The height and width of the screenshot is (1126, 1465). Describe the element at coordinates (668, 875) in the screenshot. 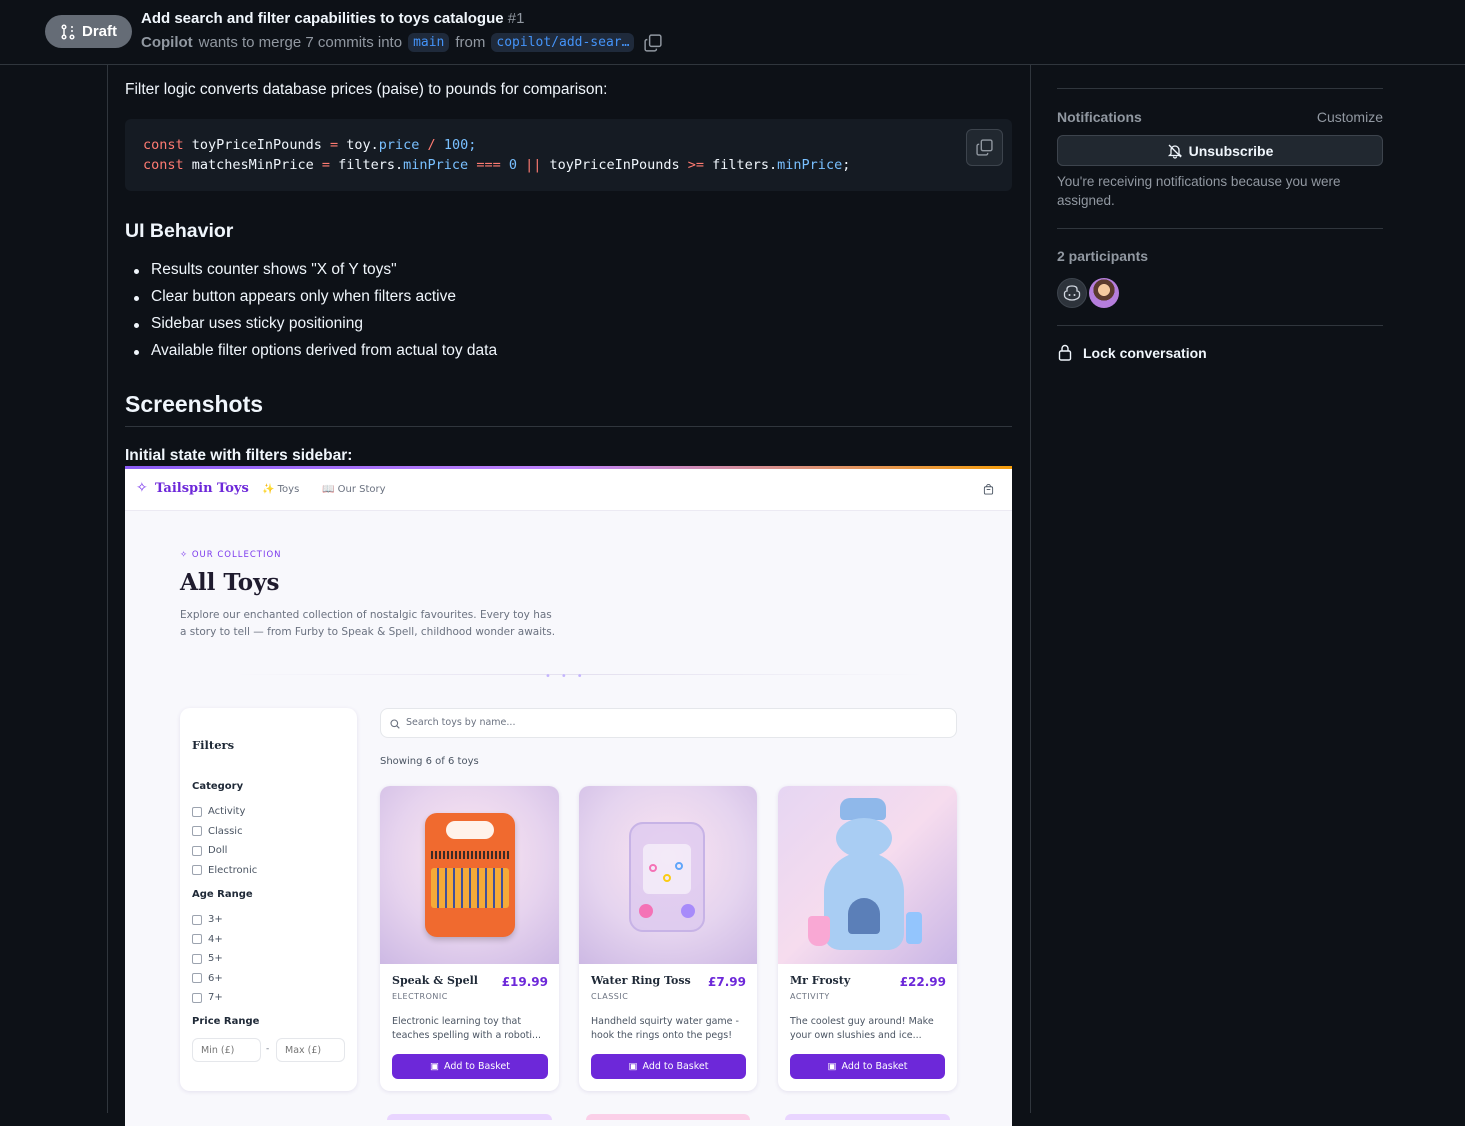

I see `toy-image-water-ring-toss` at that location.